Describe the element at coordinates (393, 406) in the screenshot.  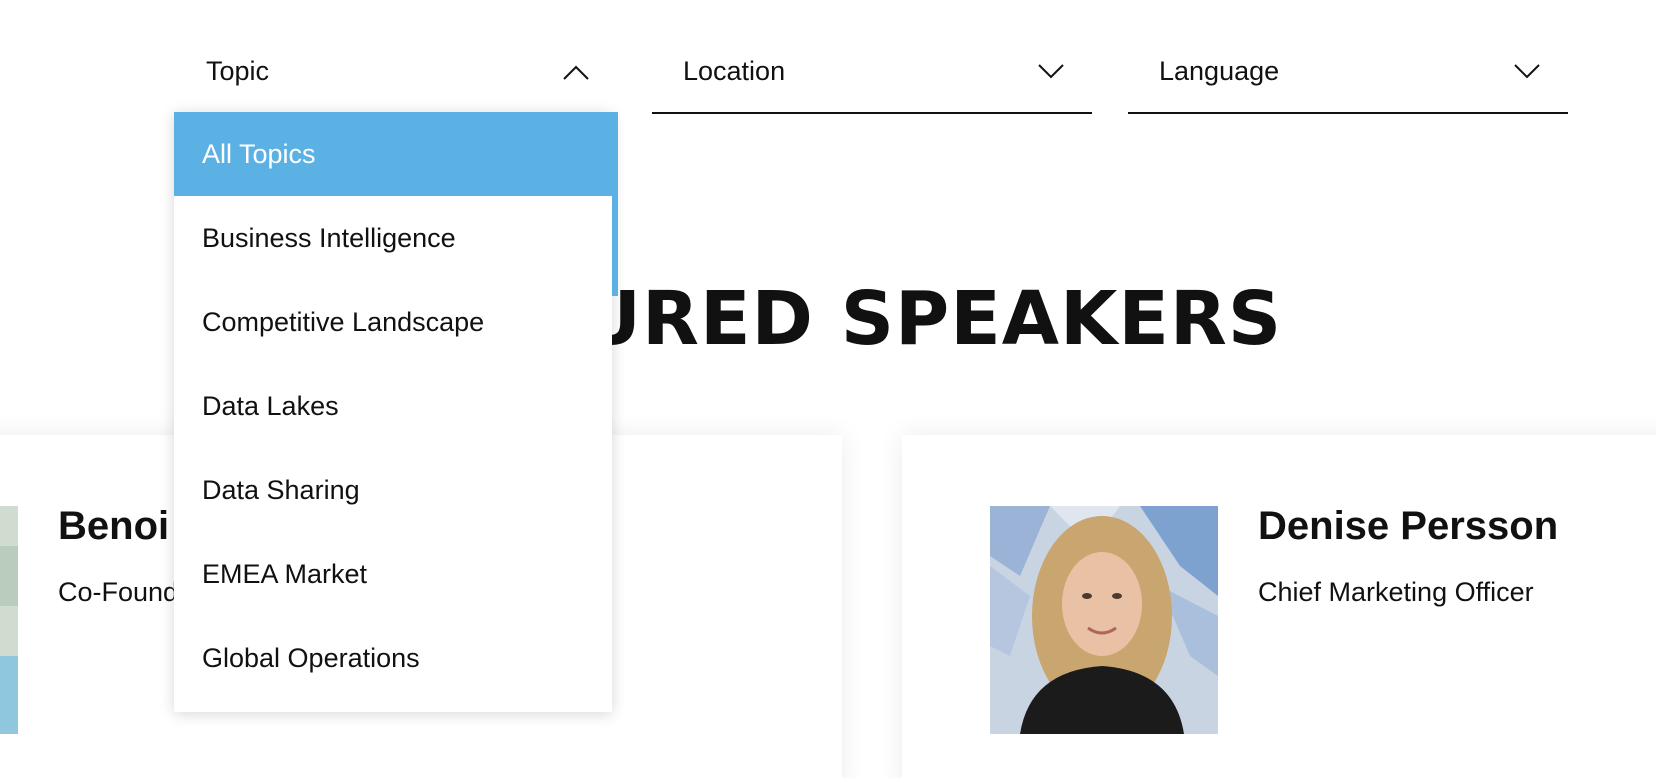
I see `dropdown-option-data-lakes: Data Lakes` at that location.